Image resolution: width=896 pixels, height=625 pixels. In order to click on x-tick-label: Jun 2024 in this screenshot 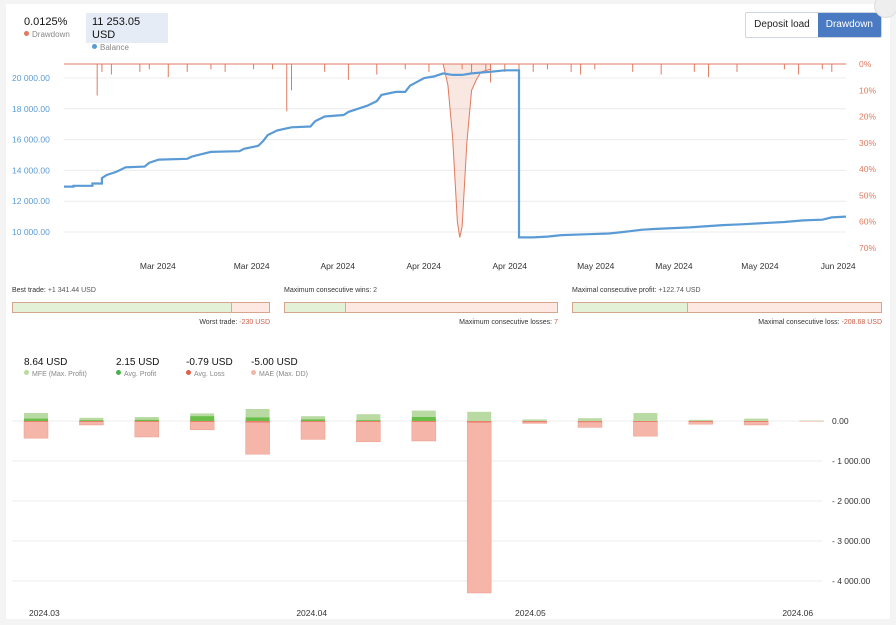, I will do `click(838, 266)`.